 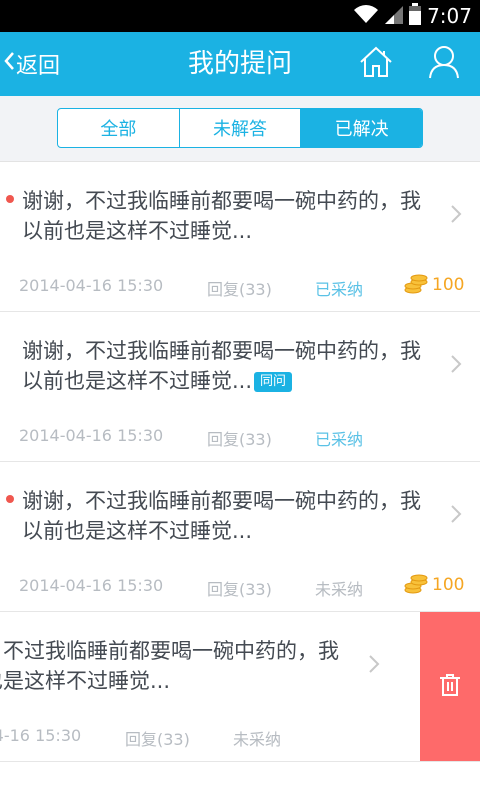 I want to click on trash-icon, so click(x=450, y=687).